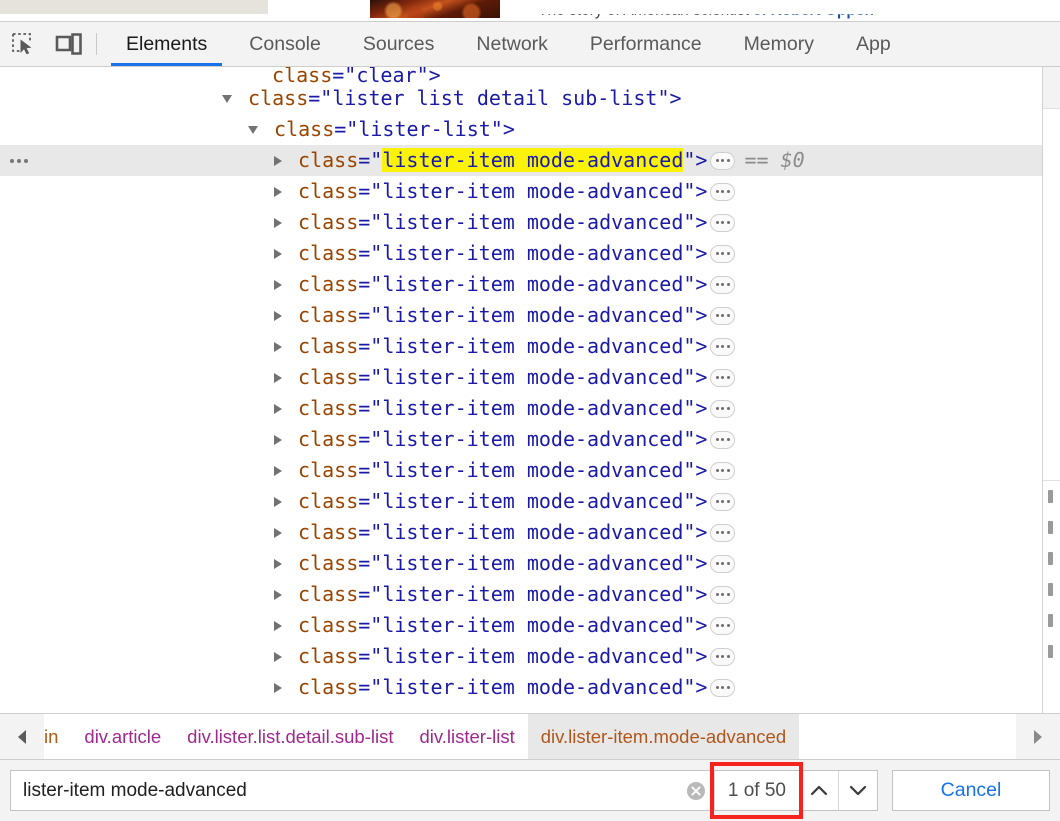  I want to click on search-input, so click(344, 790).